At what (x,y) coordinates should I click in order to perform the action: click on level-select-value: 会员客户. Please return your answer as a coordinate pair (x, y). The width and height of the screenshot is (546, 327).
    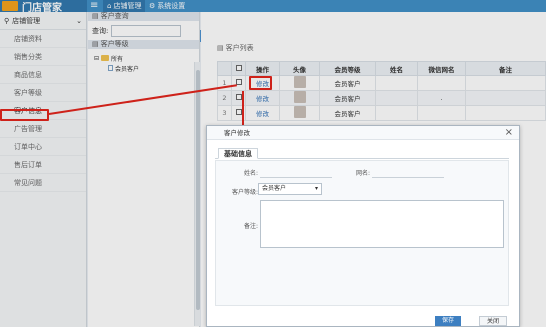
    Looking at the image, I should click on (274, 188).